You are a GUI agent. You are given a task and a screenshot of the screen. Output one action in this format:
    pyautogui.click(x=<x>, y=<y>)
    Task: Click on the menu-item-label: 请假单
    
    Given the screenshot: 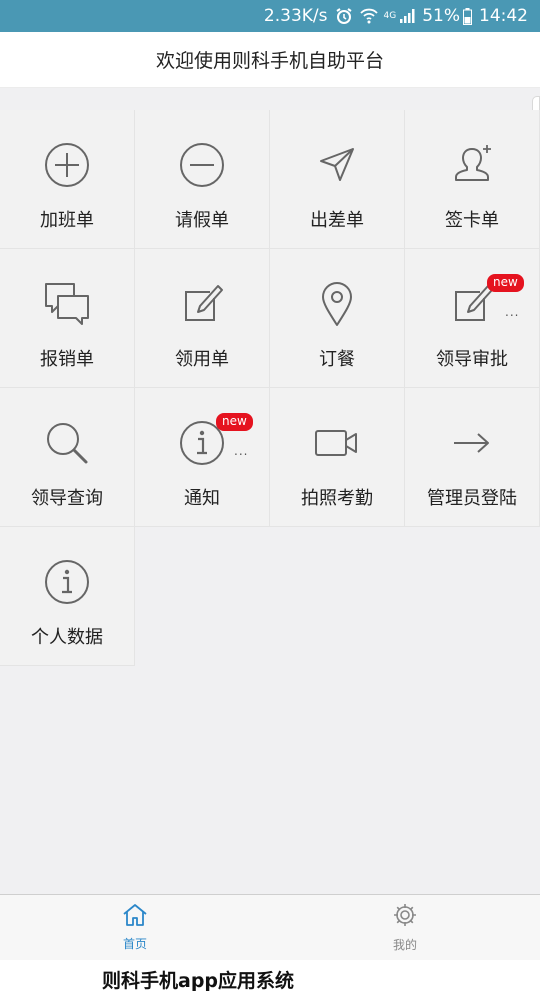 What is the action you would take?
    pyautogui.click(x=202, y=220)
    